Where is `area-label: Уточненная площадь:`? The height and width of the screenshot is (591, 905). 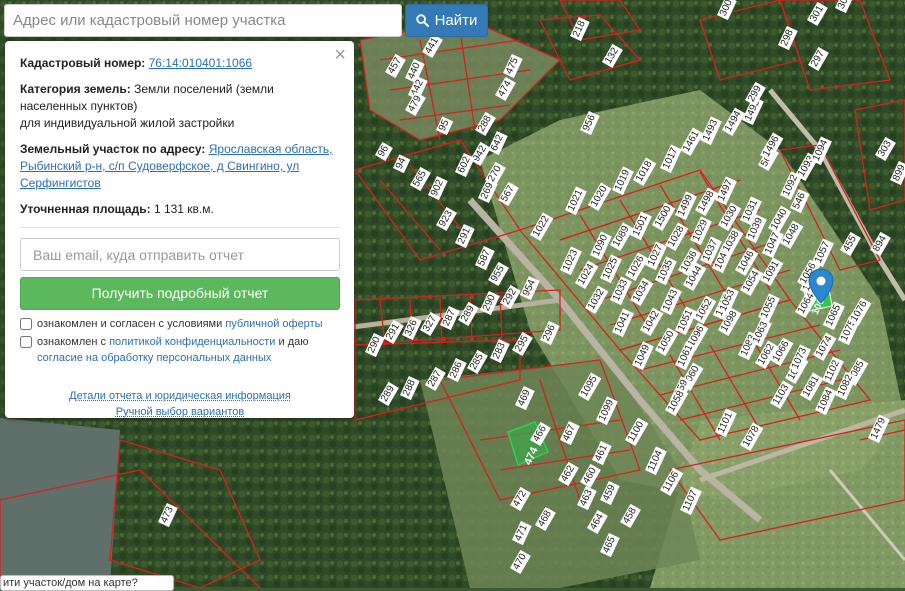
area-label: Уточненная площадь: is located at coordinates (85, 209).